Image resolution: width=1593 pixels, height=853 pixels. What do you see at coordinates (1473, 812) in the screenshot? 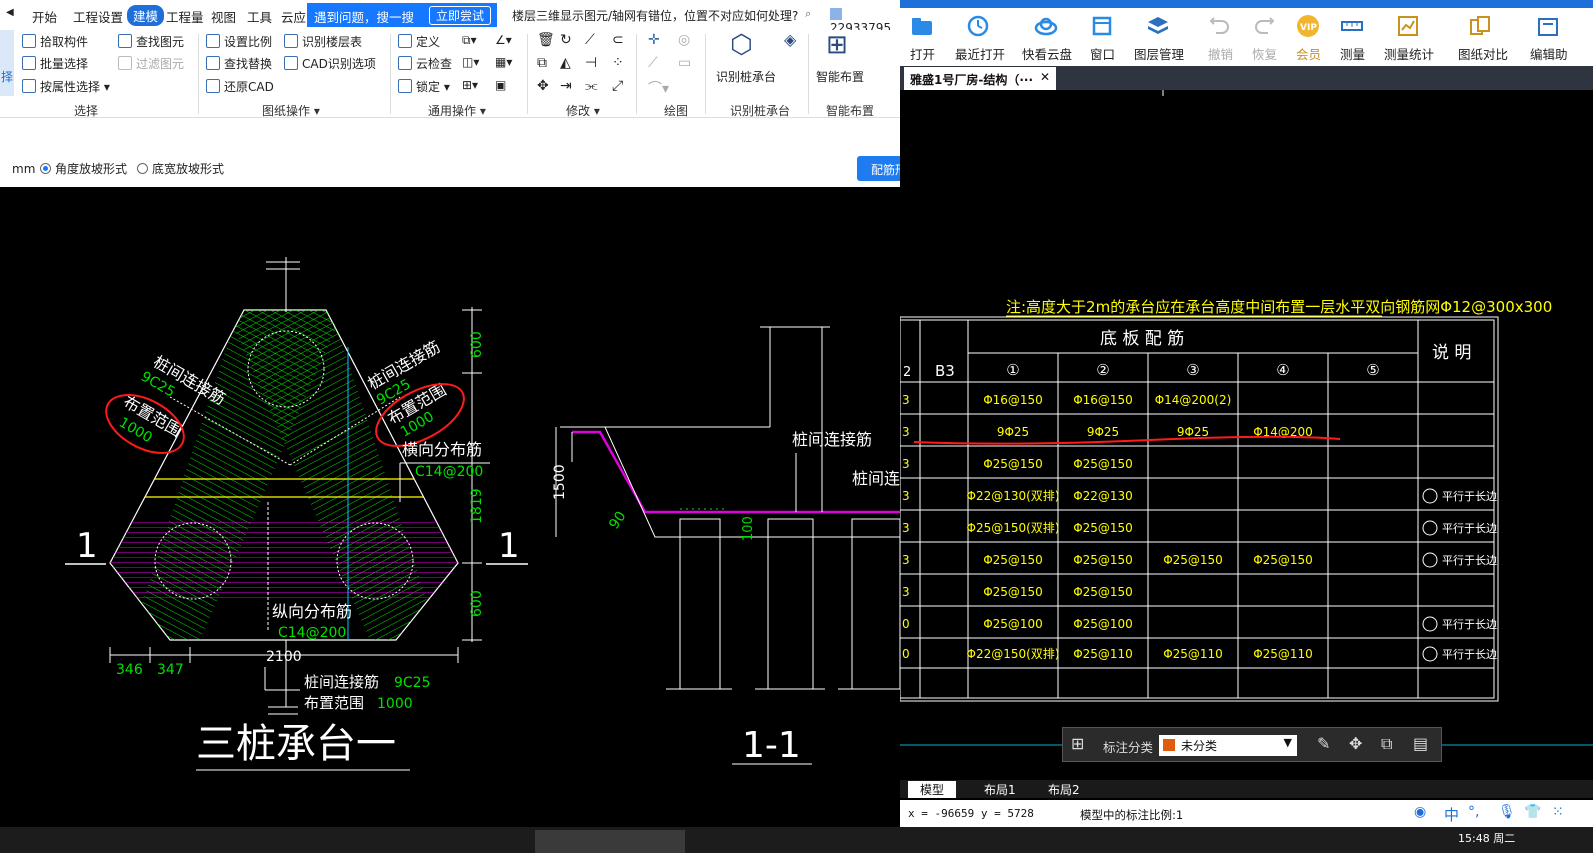
I see `punctuation-icon: °,` at bounding box center [1473, 812].